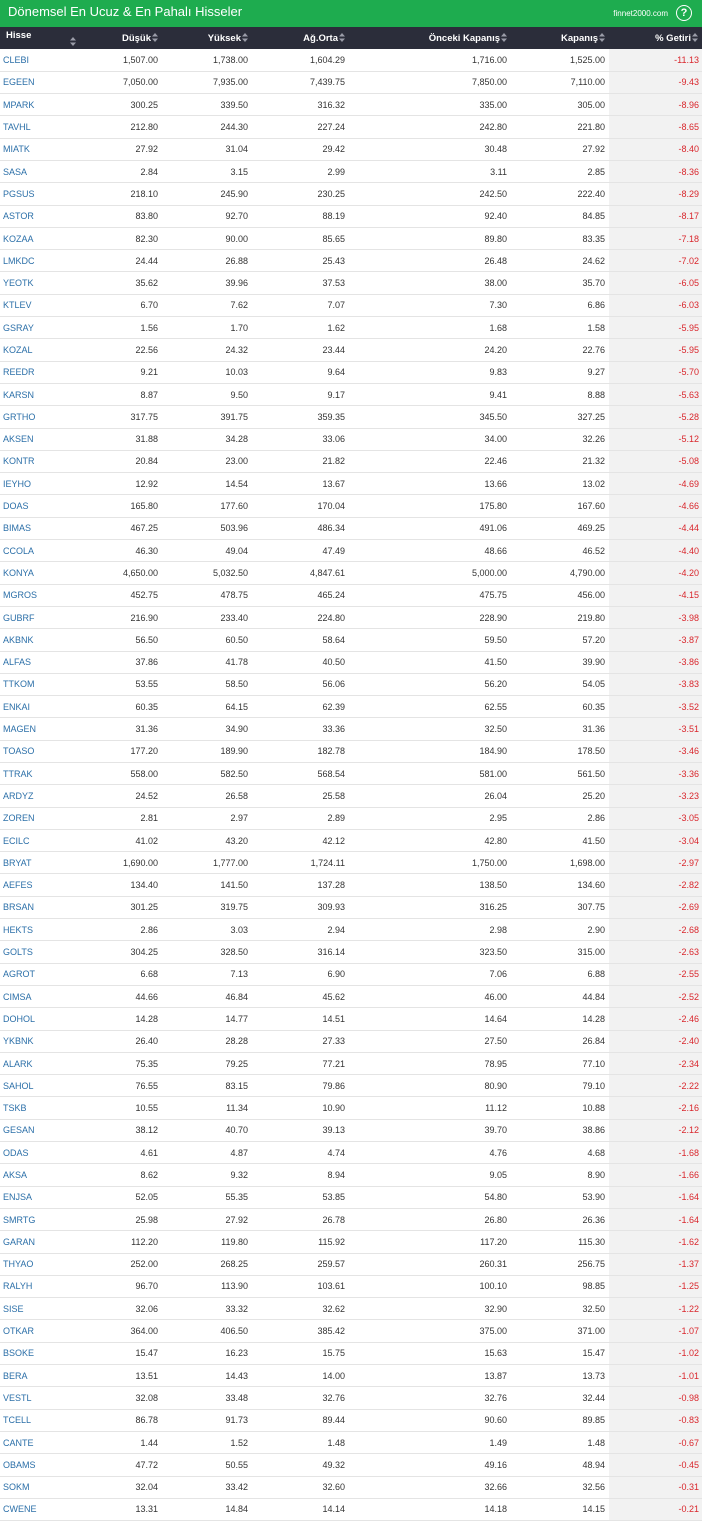 Image resolution: width=702 pixels, height=1522 pixels. Describe the element at coordinates (41, 484) in the screenshot. I see `stock-symbol-link: IEYHO` at that location.